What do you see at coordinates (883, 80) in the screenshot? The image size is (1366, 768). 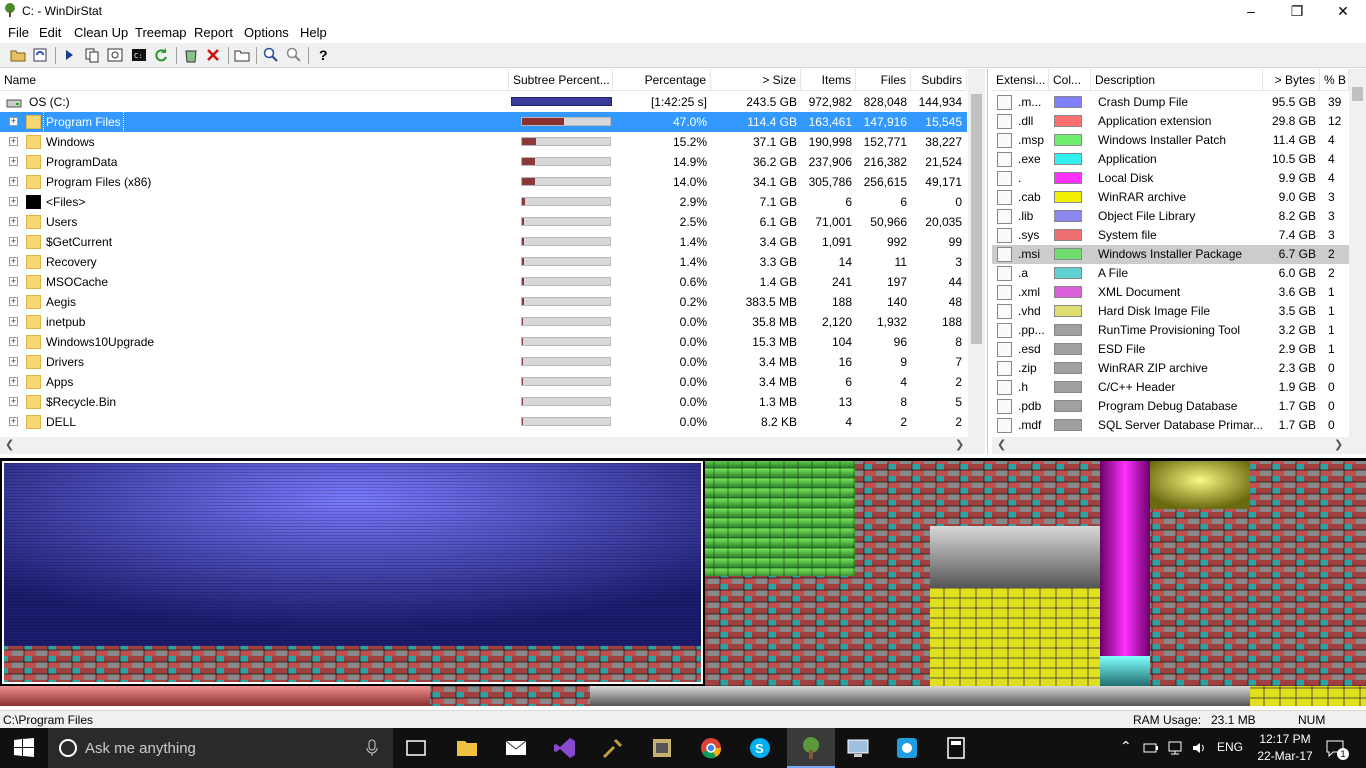 I see `column-header-files: Files` at bounding box center [883, 80].